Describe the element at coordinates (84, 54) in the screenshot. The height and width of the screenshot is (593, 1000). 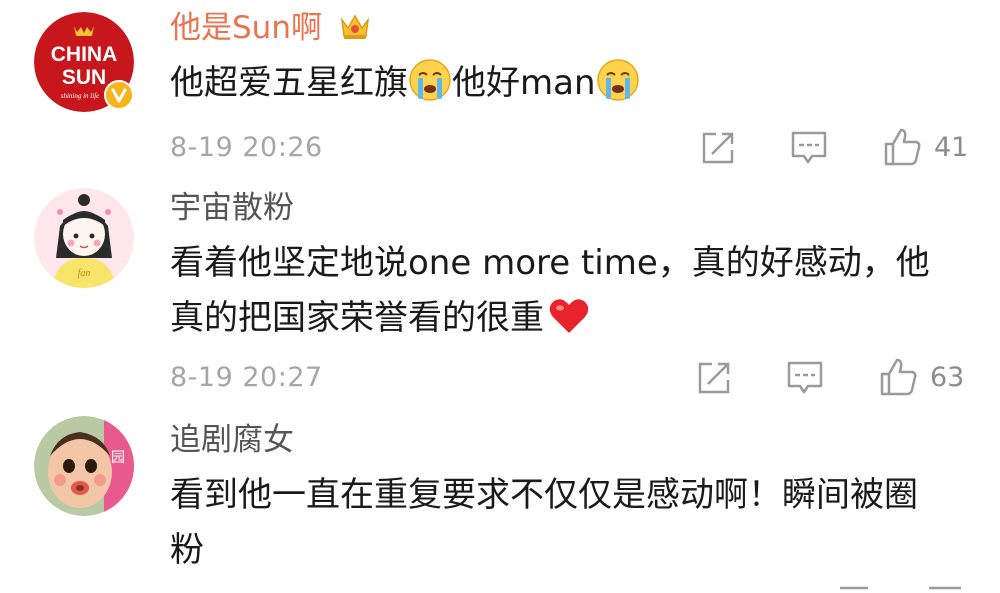
I see `svg-text: CHINA` at that location.